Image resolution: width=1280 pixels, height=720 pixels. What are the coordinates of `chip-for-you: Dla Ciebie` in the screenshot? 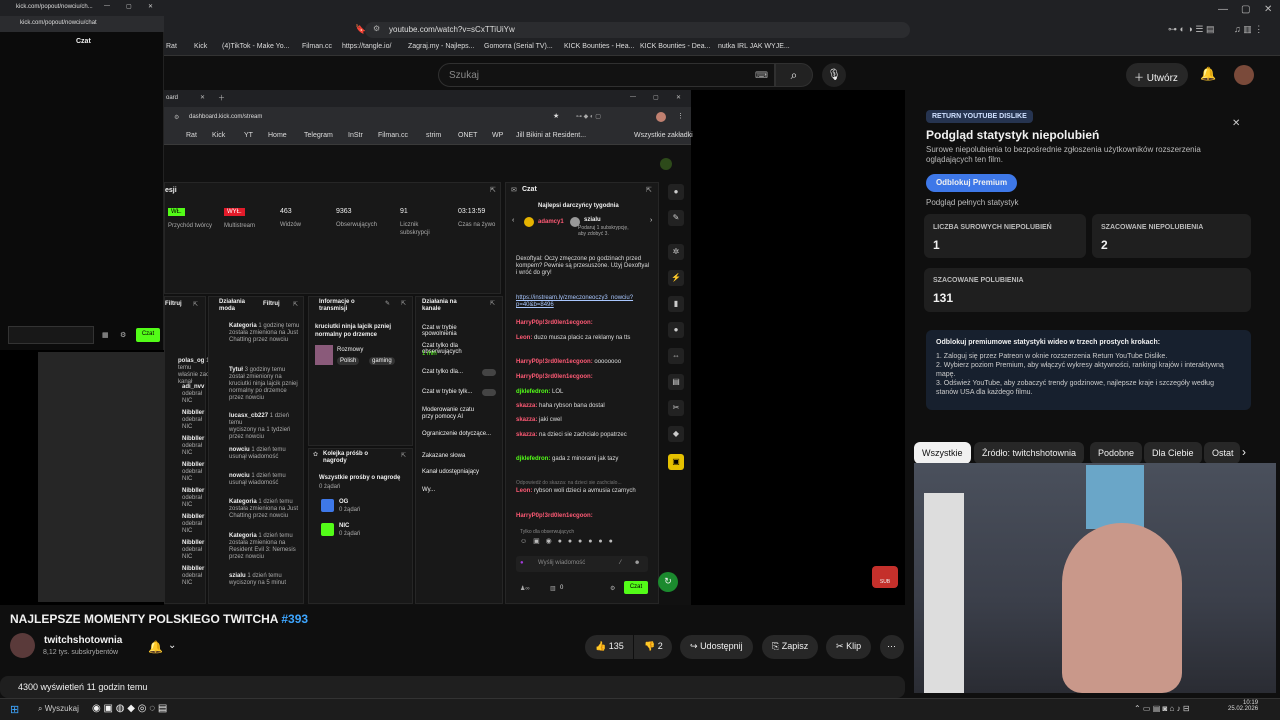 It's located at (1173, 453).